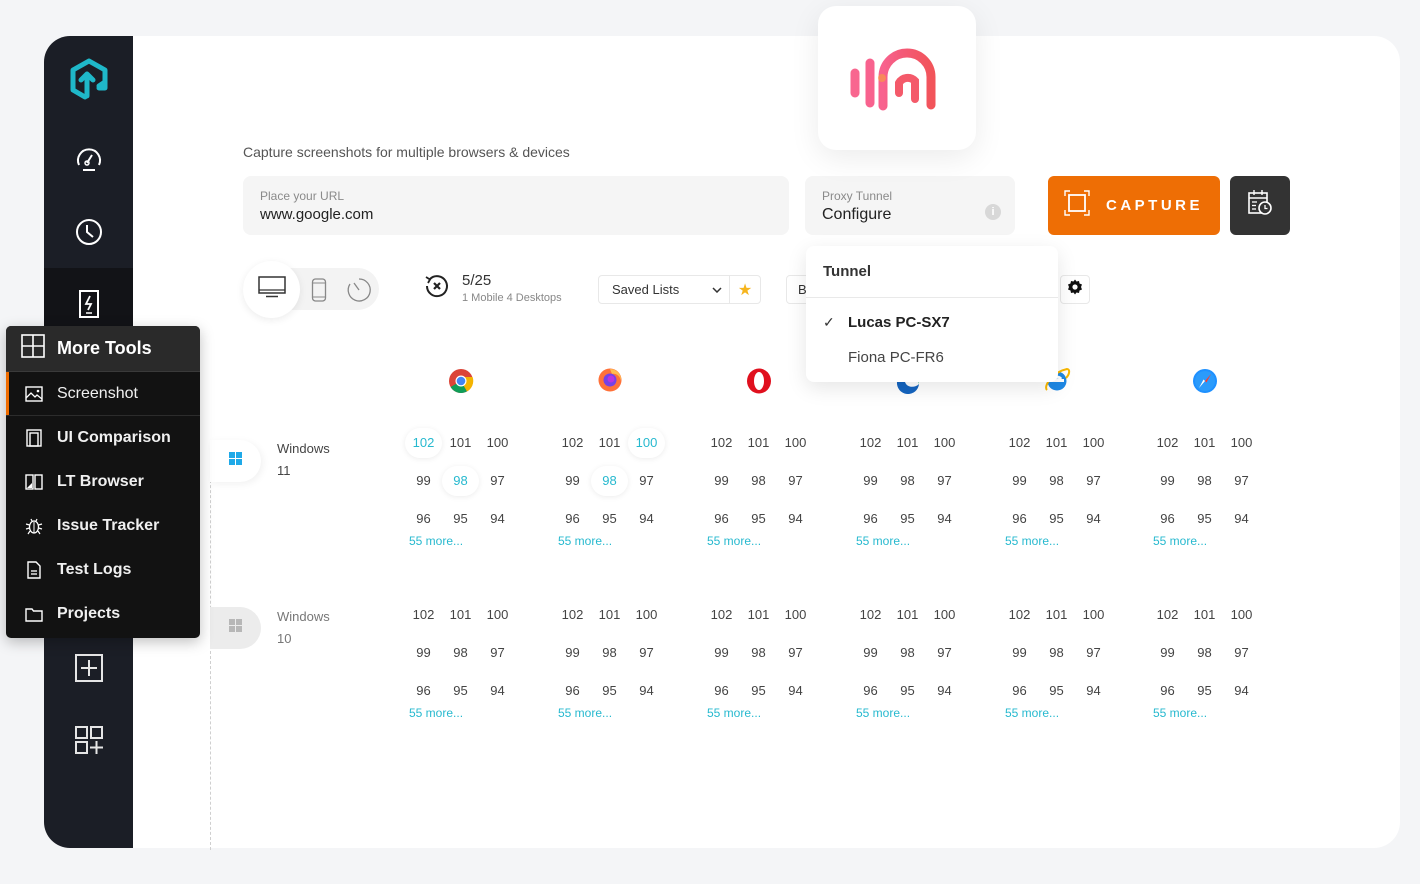  What do you see at coordinates (235, 628) in the screenshot?
I see `windows-10-toggle` at bounding box center [235, 628].